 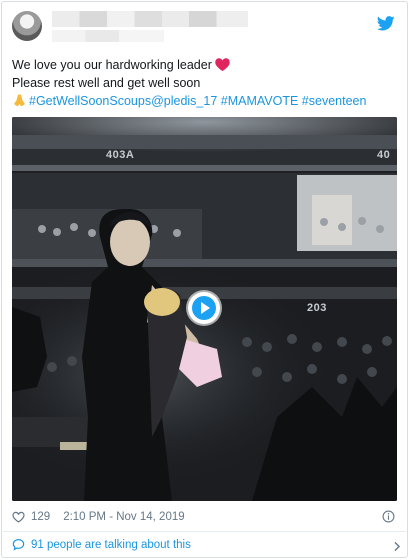 What do you see at coordinates (332, 101) in the screenshot?
I see `hashtag-seventeen: #seventeen` at bounding box center [332, 101].